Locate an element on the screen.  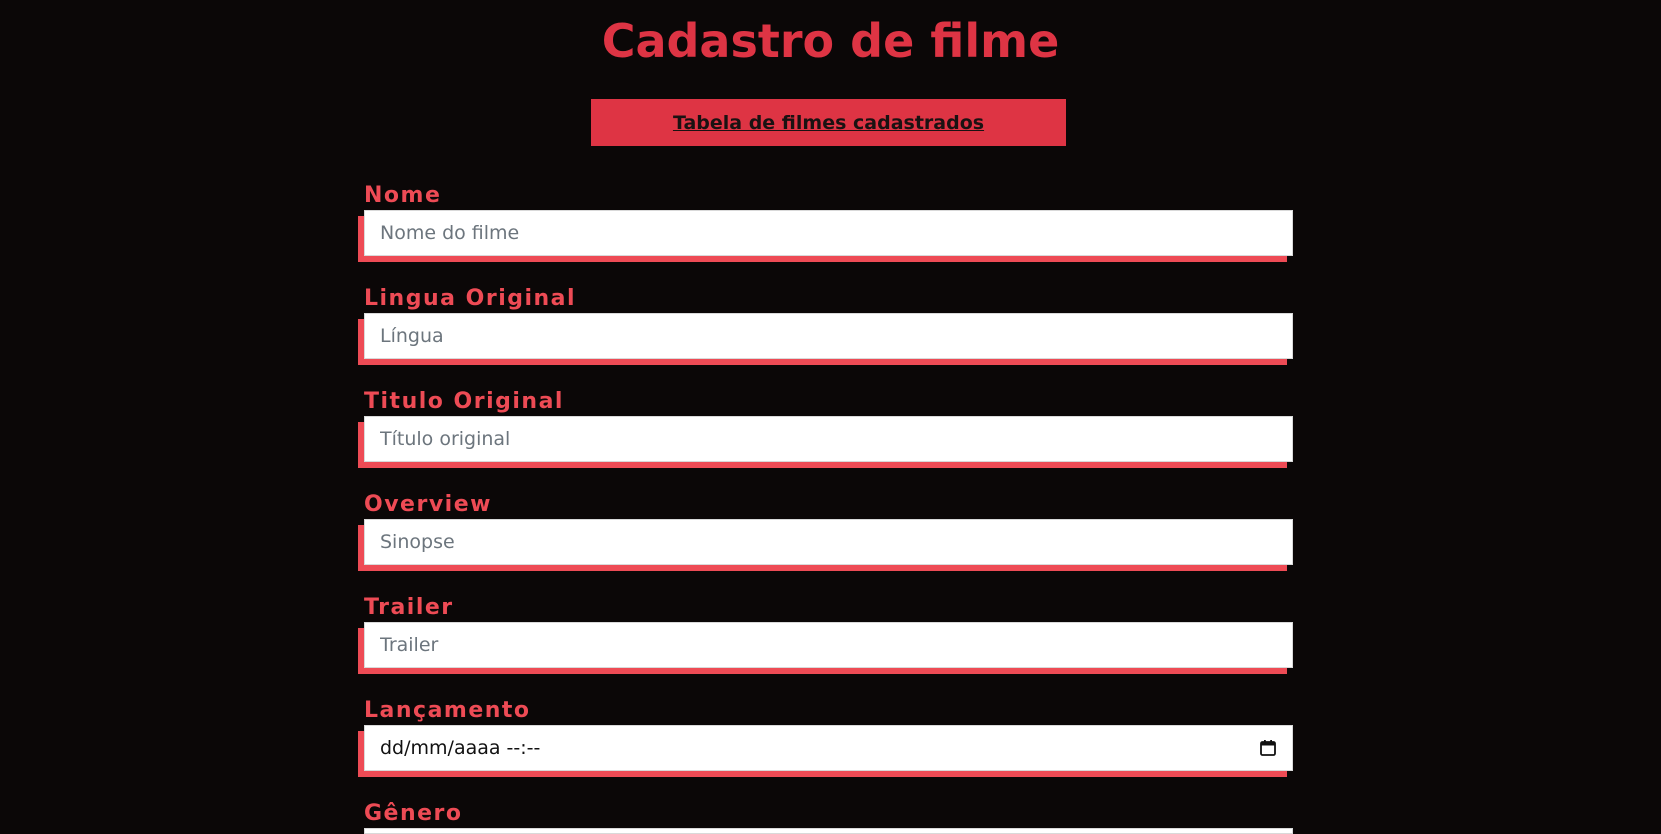
overview-label: Overview is located at coordinates (428, 504).